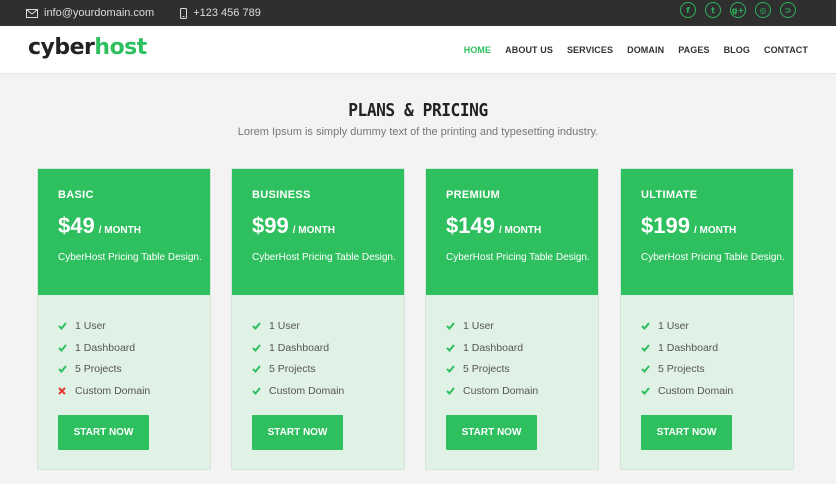  Describe the element at coordinates (473, 195) in the screenshot. I see `plan-name: PREMIUM` at that location.